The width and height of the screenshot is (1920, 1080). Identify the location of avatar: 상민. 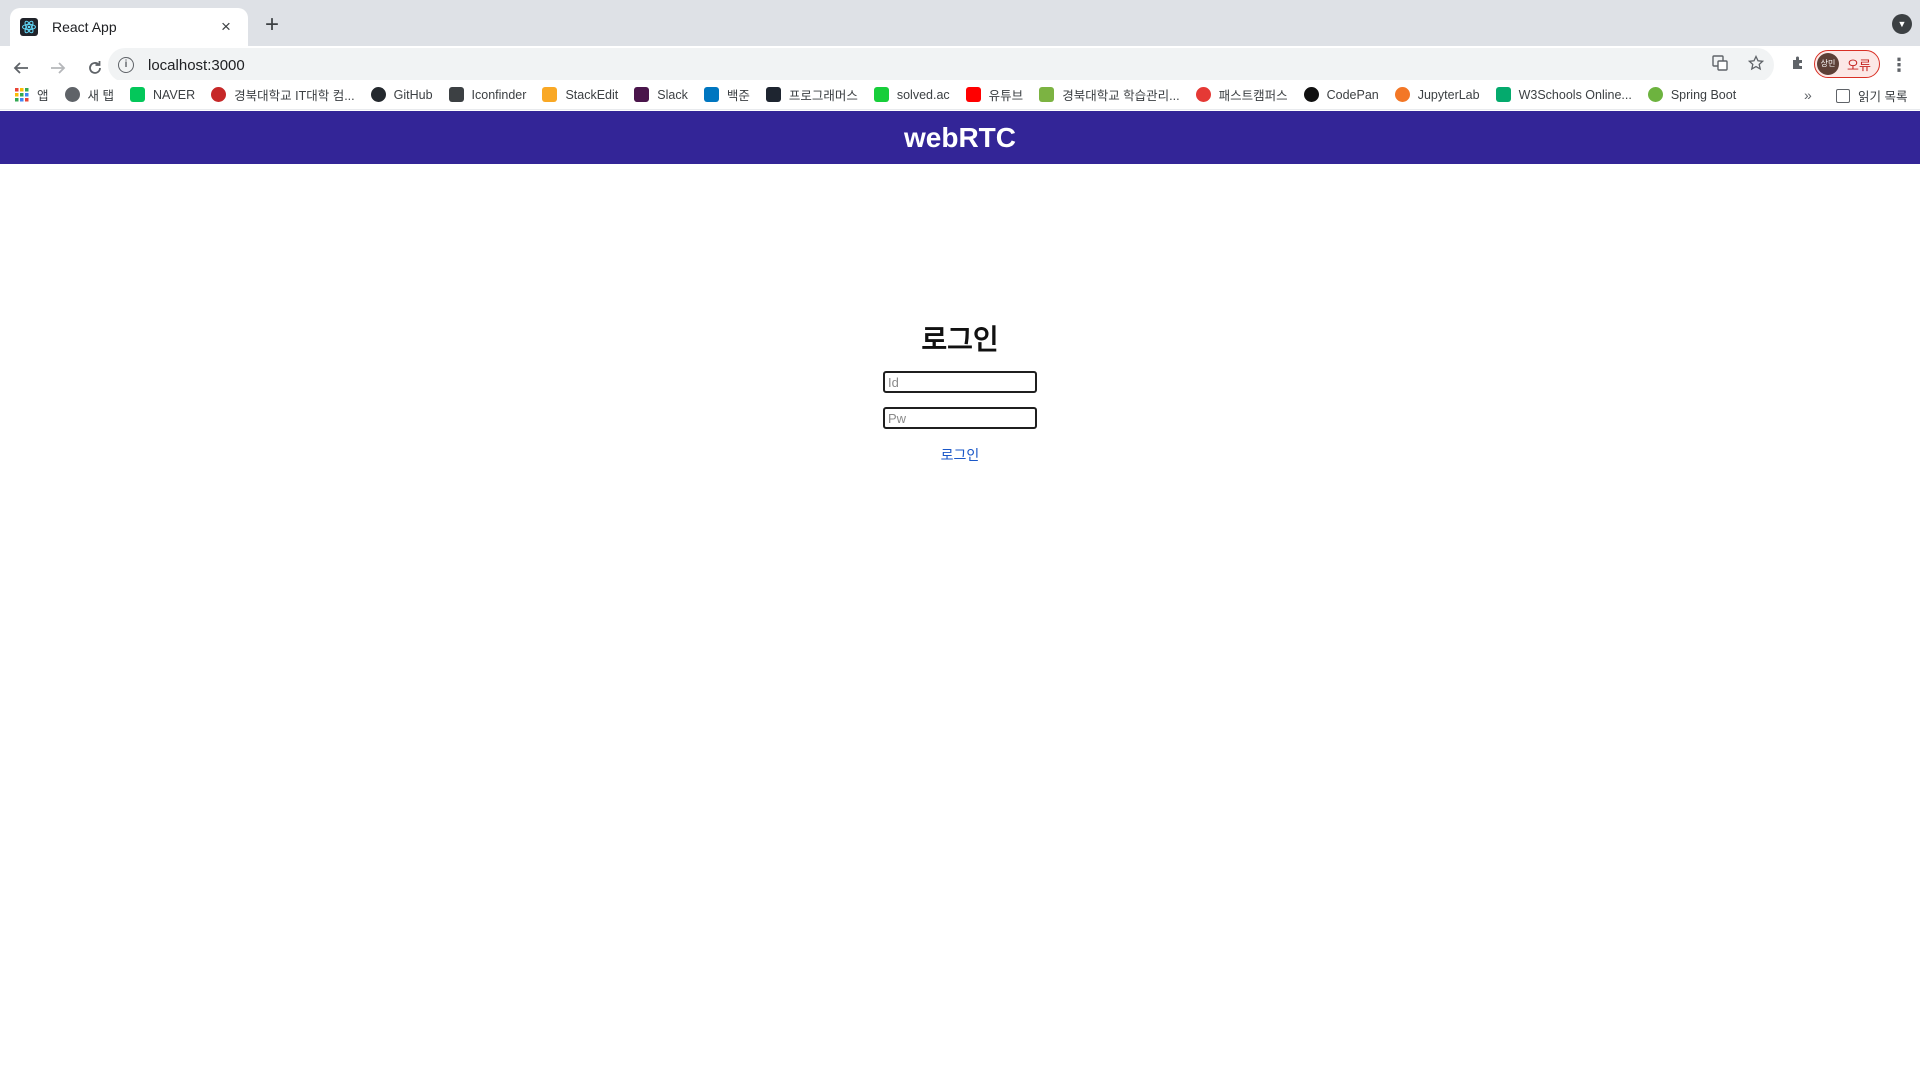
(1828, 64).